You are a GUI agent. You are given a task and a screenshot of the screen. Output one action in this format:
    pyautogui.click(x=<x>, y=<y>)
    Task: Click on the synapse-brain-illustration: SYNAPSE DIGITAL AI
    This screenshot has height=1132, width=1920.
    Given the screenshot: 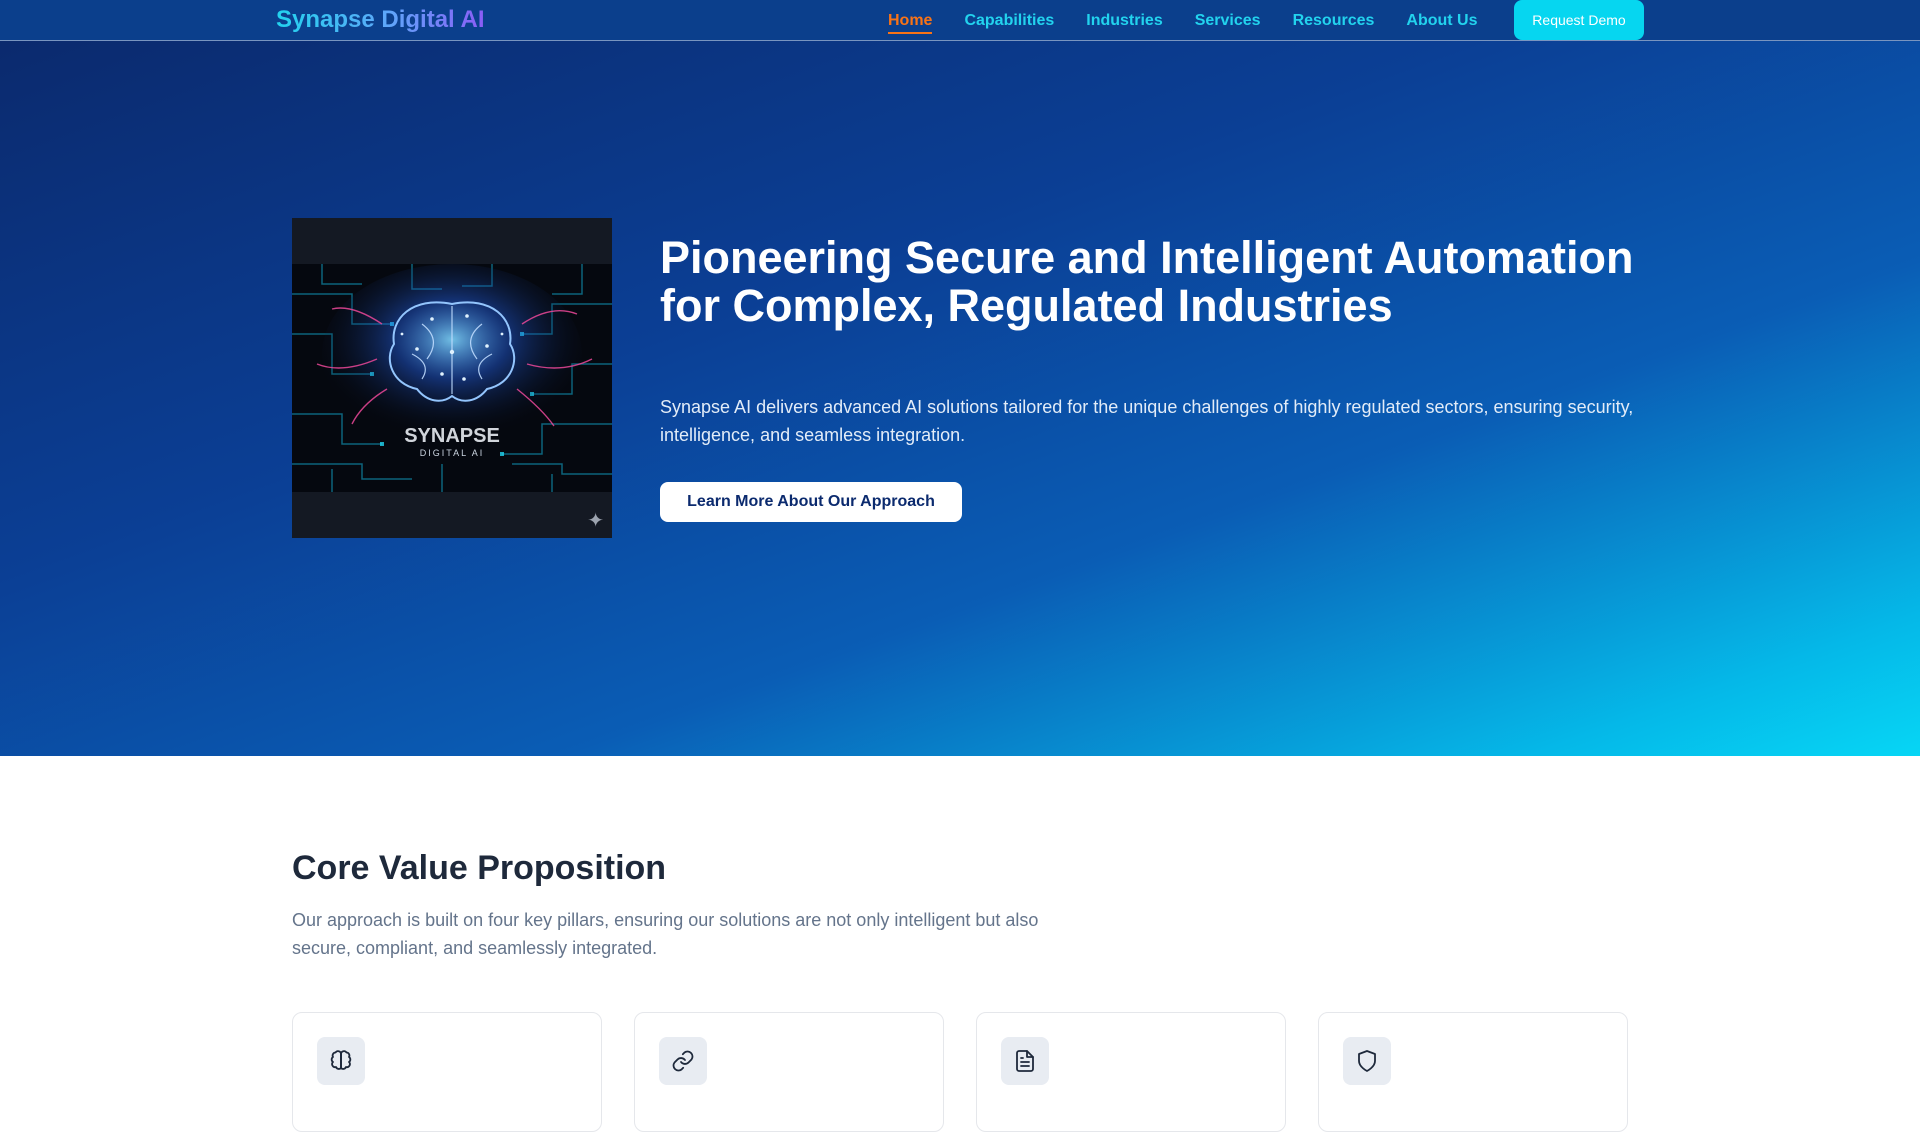 What is the action you would take?
    pyautogui.click(x=452, y=378)
    